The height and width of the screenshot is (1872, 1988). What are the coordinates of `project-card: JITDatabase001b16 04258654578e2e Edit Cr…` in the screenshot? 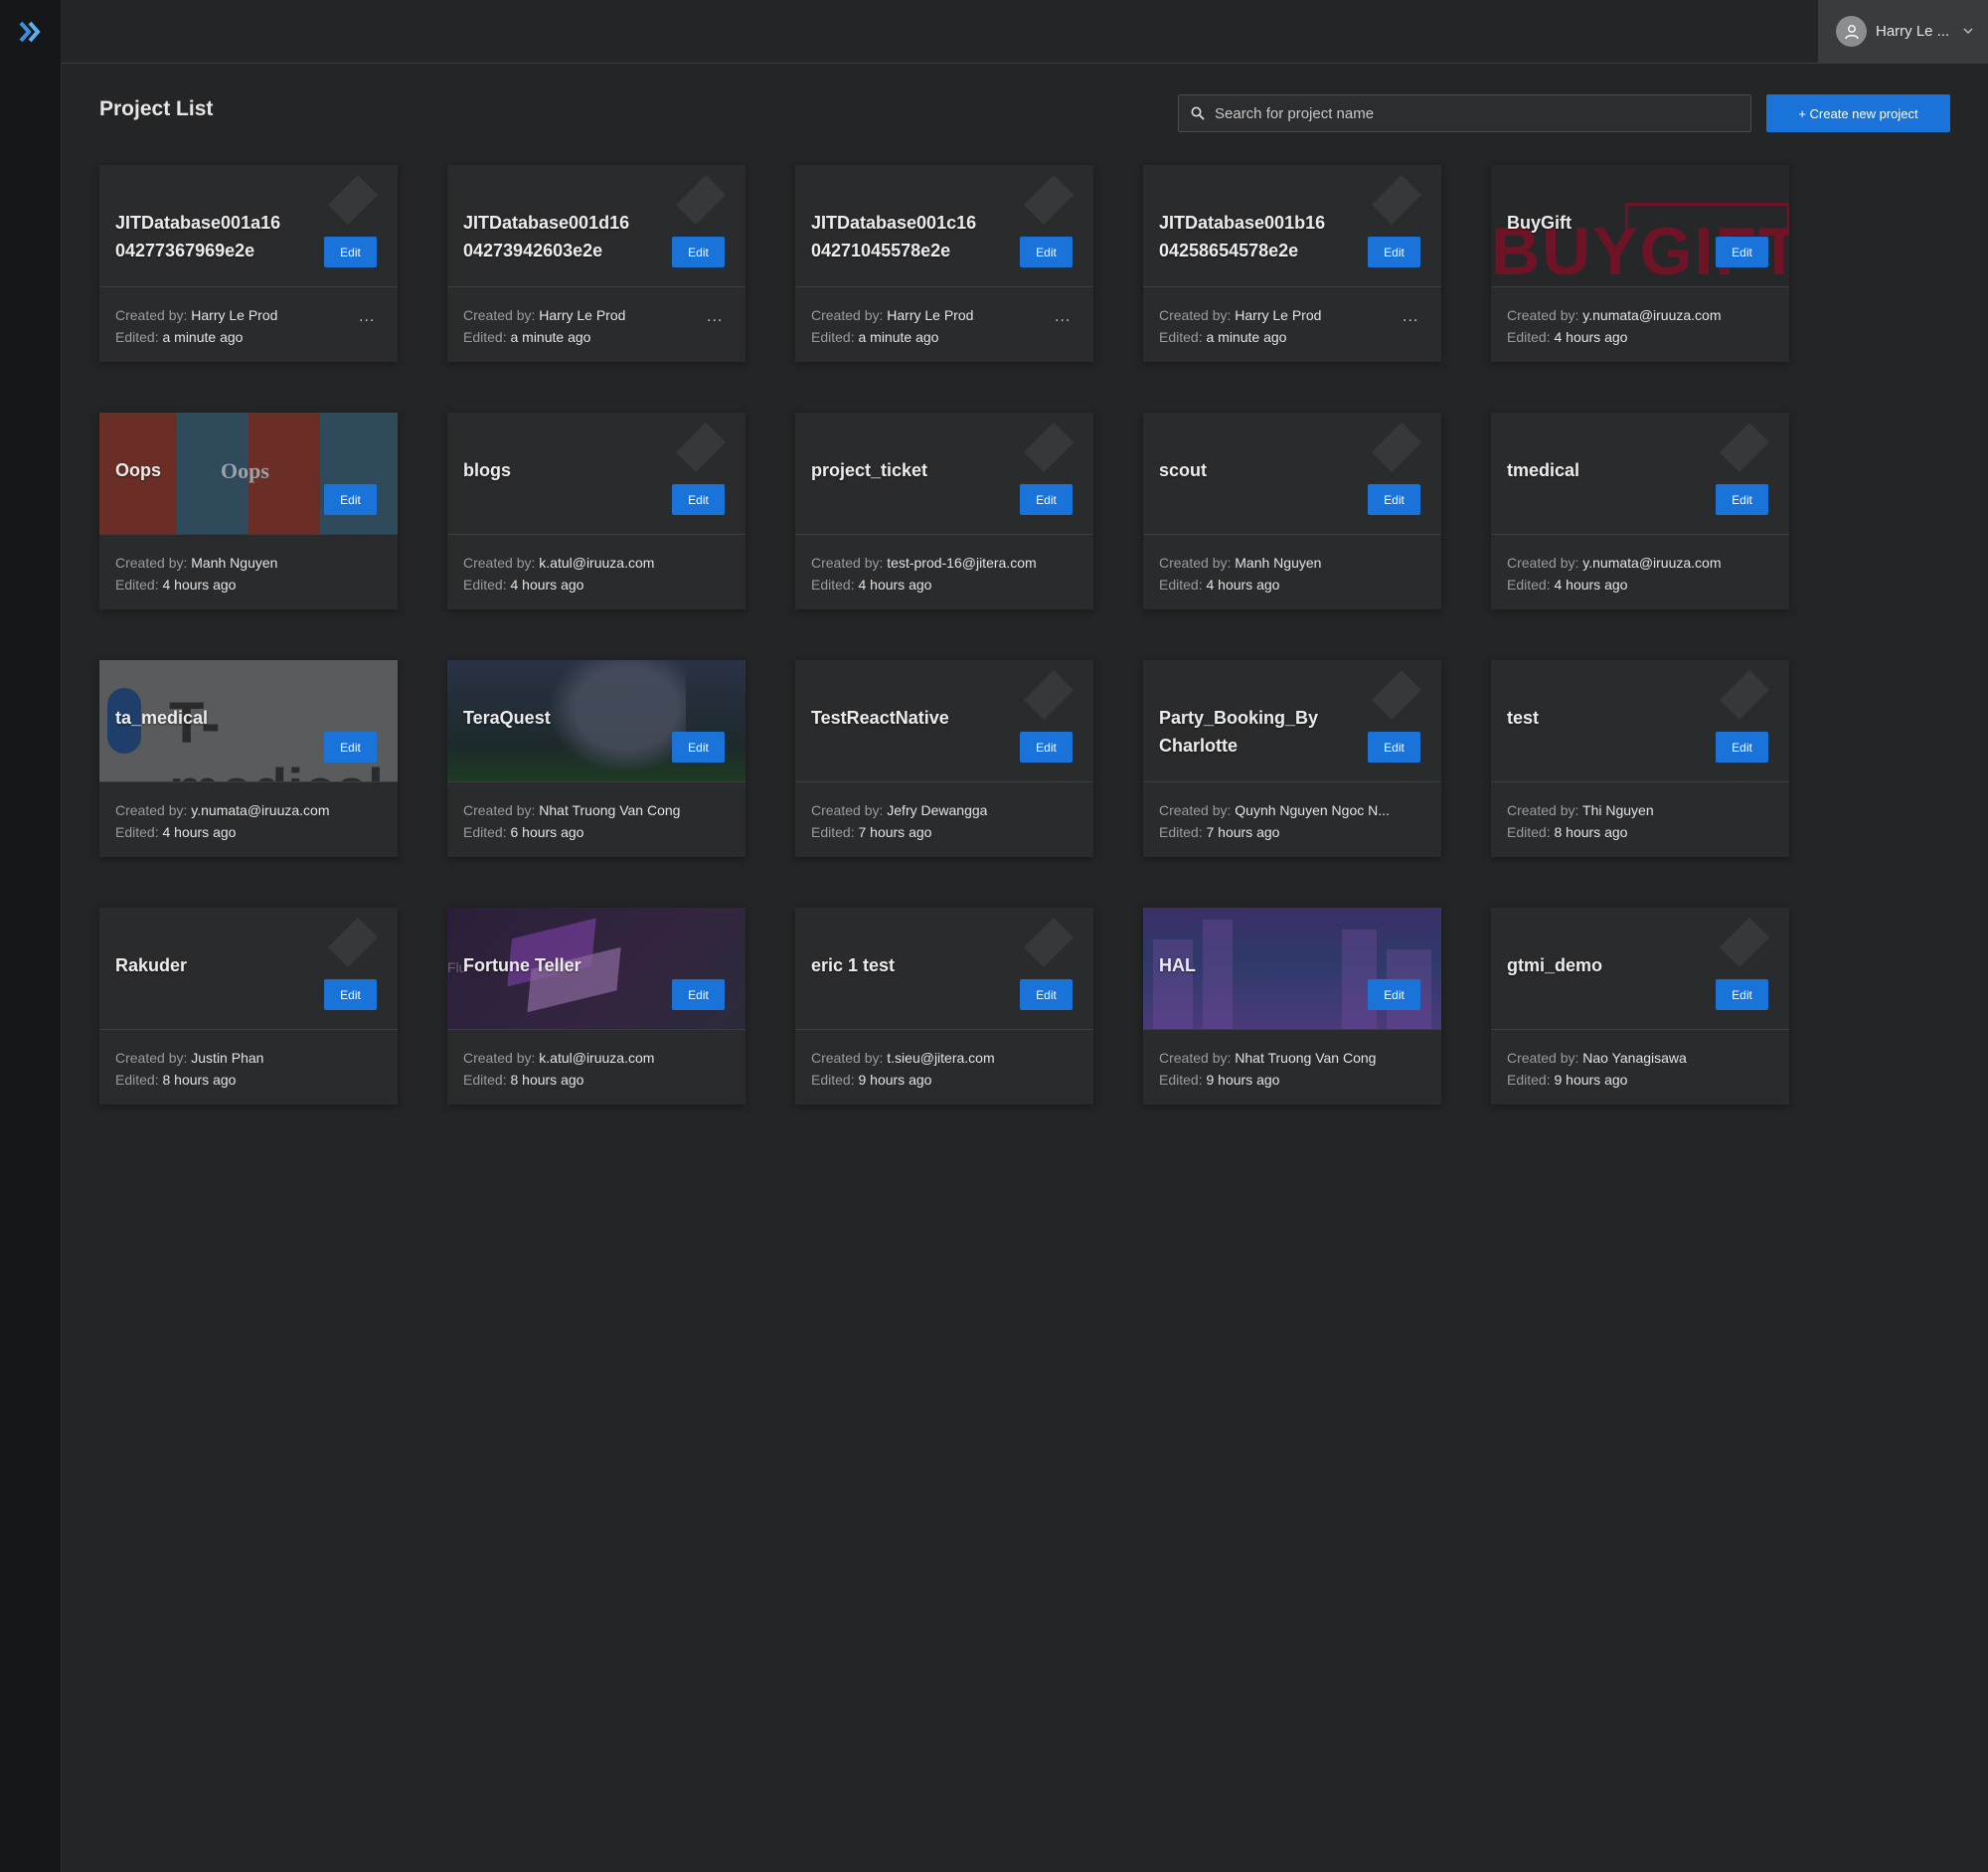 It's located at (1292, 263).